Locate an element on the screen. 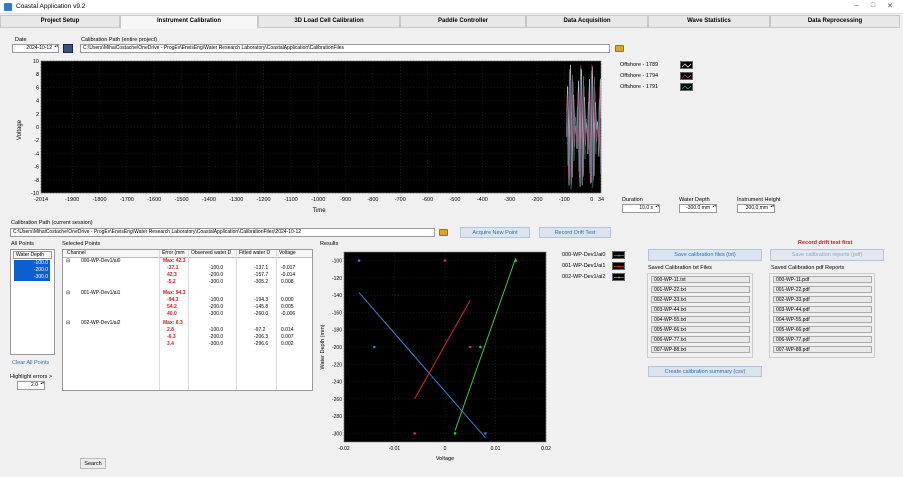 This screenshot has height=477, width=903. y-tick-label: -260 is located at coordinates (337, 400).